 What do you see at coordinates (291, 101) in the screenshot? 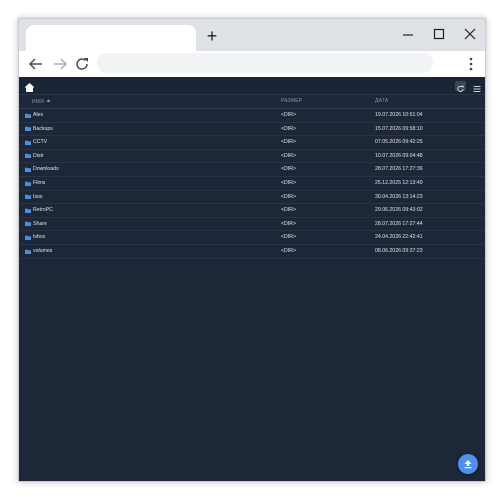
I see `column-header-size: РАЗМЕР` at bounding box center [291, 101].